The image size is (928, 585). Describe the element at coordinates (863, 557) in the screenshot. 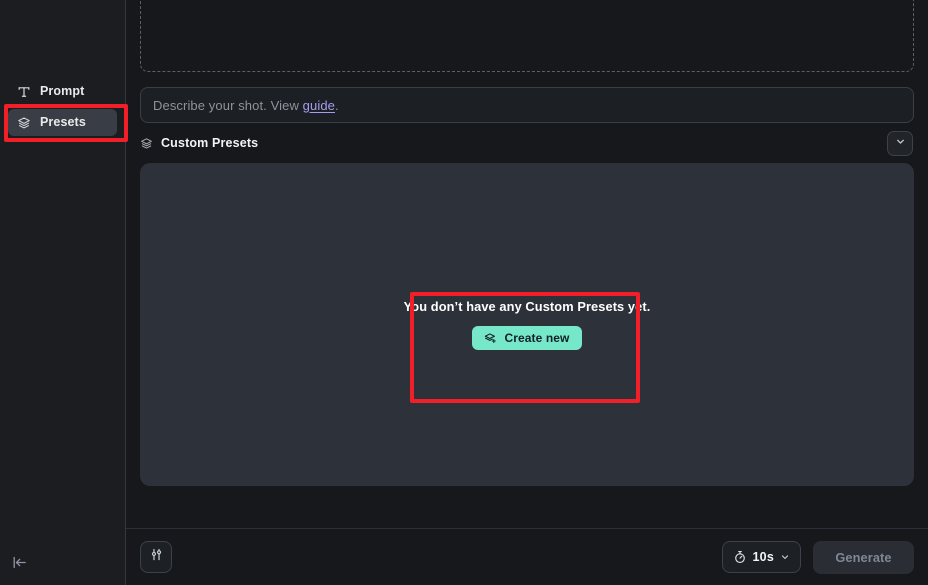

I see `generate-button: Generate` at that location.